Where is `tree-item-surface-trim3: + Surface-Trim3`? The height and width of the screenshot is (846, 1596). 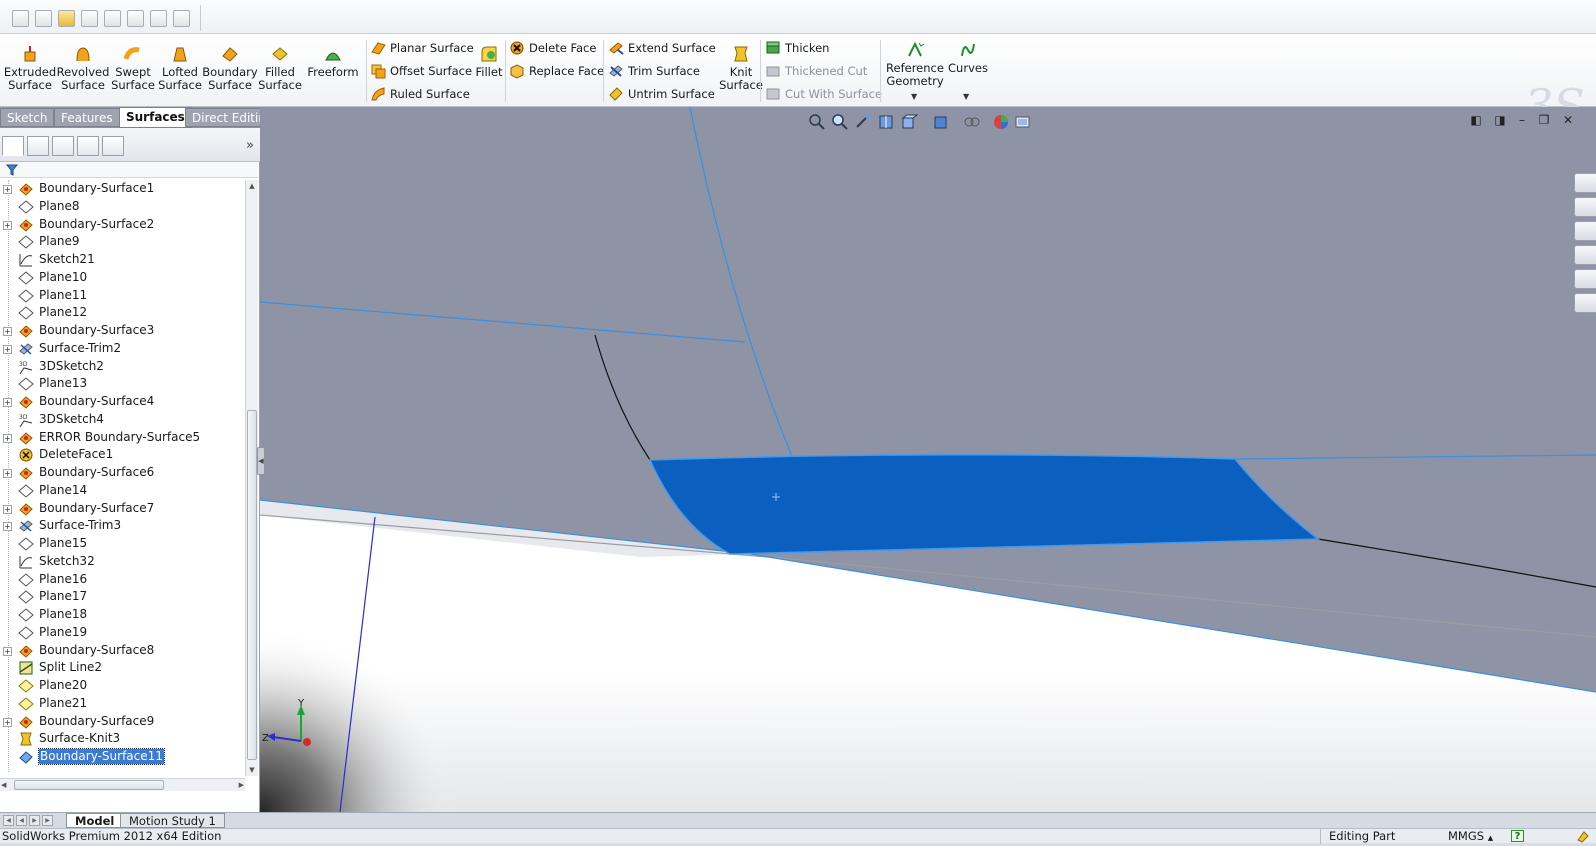 tree-item-surface-trim3: + Surface-Trim3 is located at coordinates (122, 526).